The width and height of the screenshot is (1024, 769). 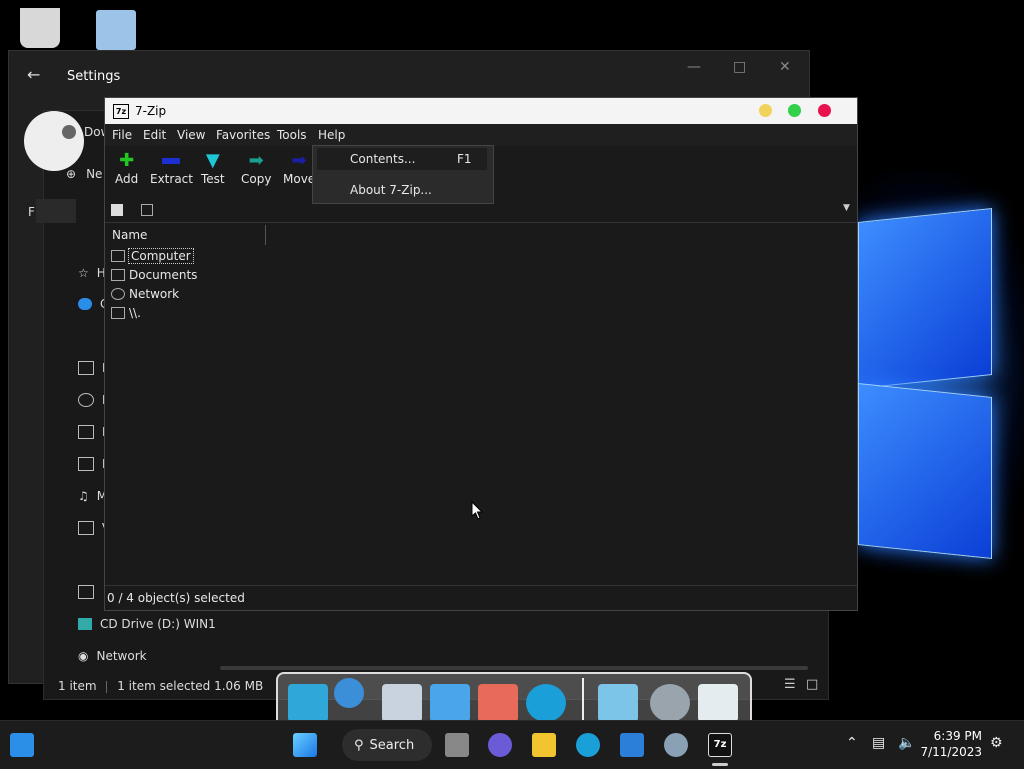 I want to click on window-title: 7-Zip, so click(x=151, y=111).